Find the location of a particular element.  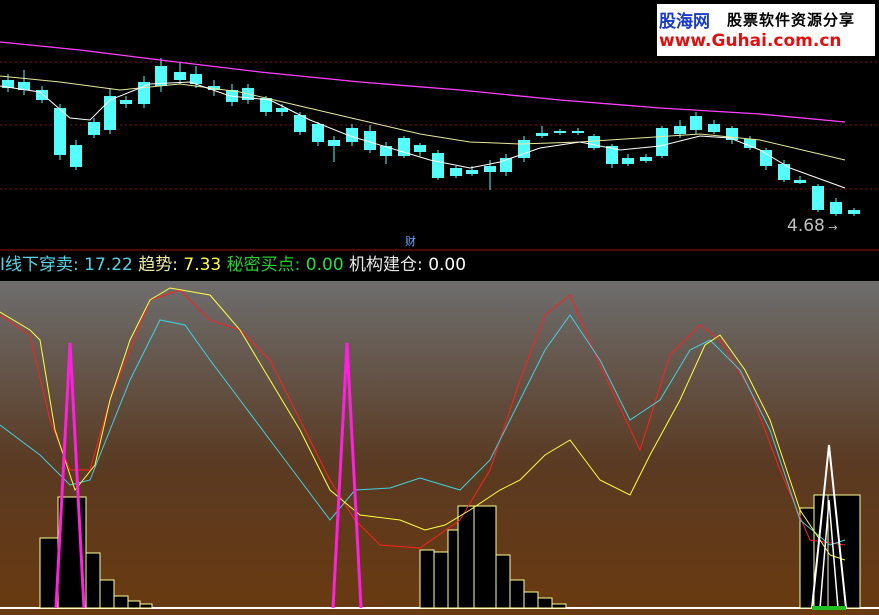

indicator-label-buy-point: 秘密买点: is located at coordinates (266, 265).